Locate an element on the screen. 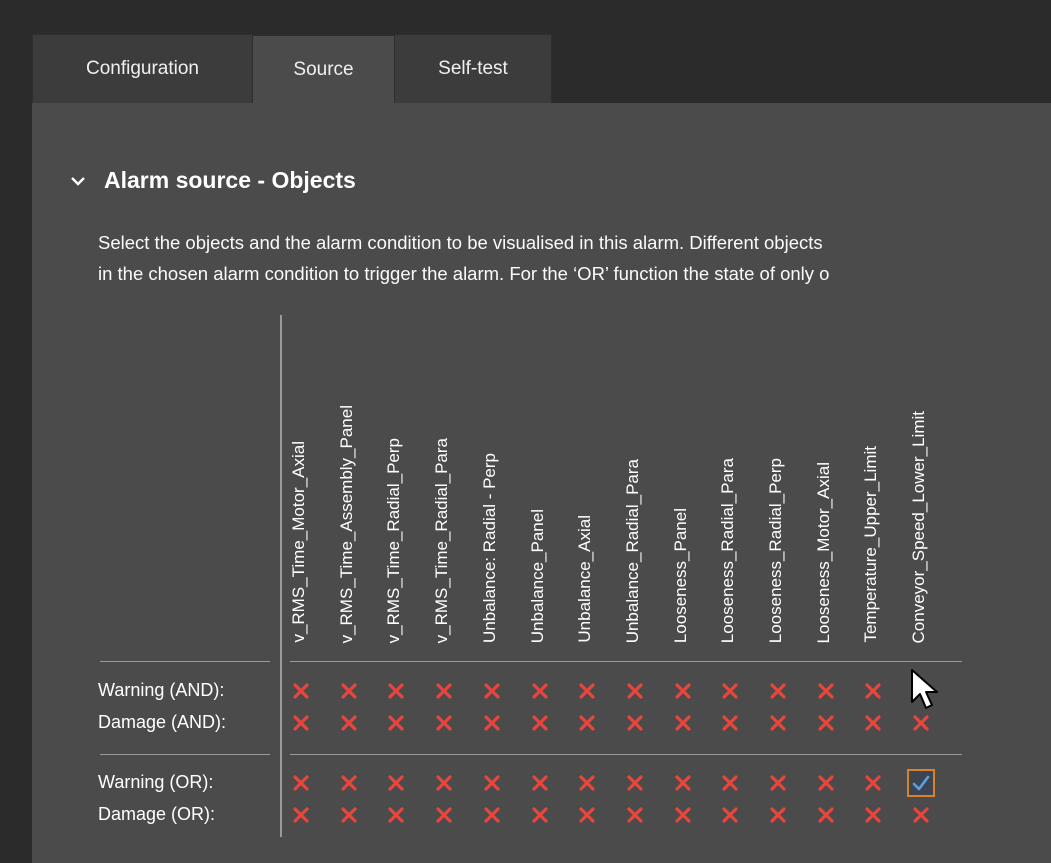  section-header: Alarm source - Objects is located at coordinates (213, 180).